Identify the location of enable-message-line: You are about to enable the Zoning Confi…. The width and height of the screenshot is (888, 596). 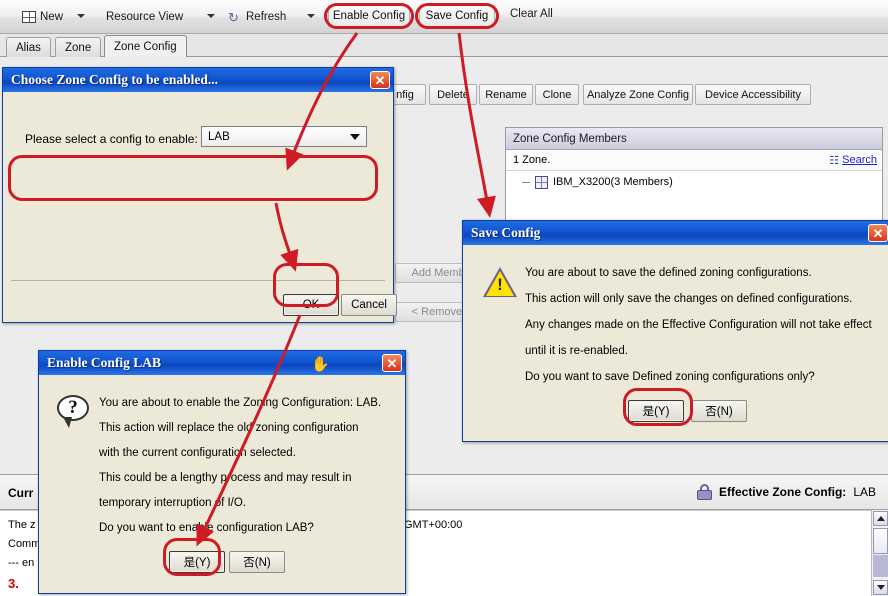
(240, 403).